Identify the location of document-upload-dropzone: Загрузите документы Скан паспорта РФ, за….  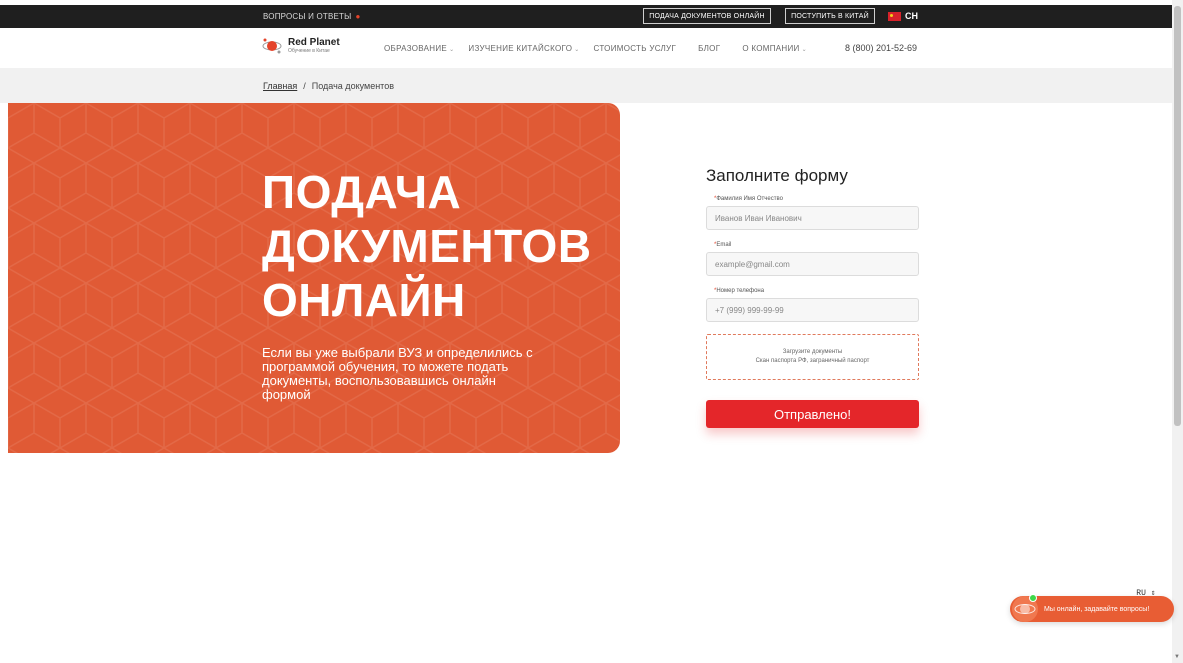
(812, 357).